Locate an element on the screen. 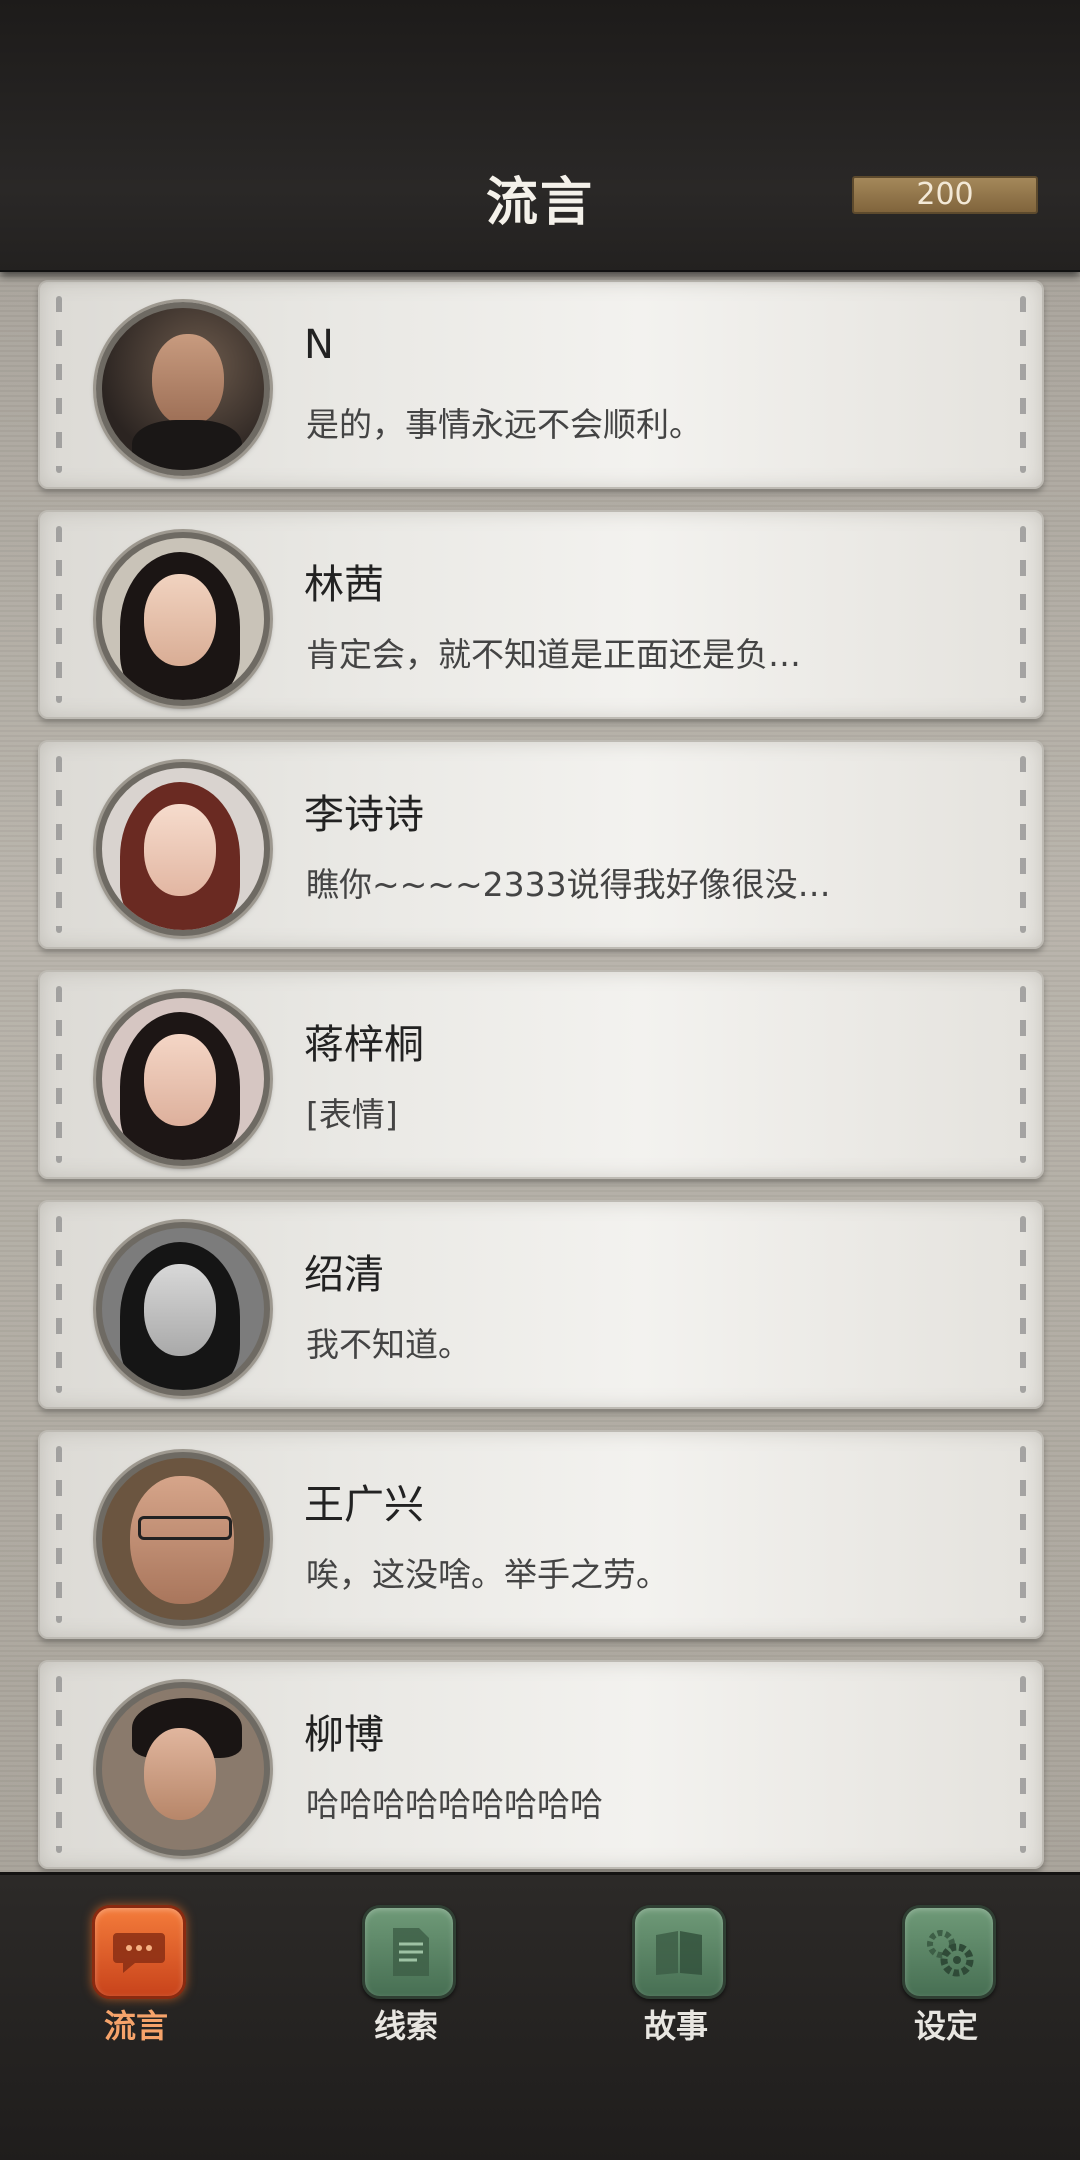  bottom-nav: 流言 线索 故事 设定 is located at coordinates (540, 2016).